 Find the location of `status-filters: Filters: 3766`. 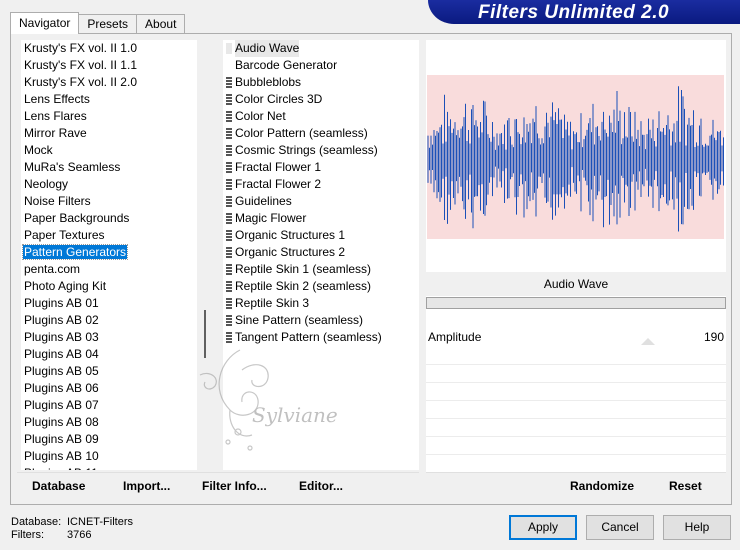

status-filters: Filters: 3766 is located at coordinates (72, 535).